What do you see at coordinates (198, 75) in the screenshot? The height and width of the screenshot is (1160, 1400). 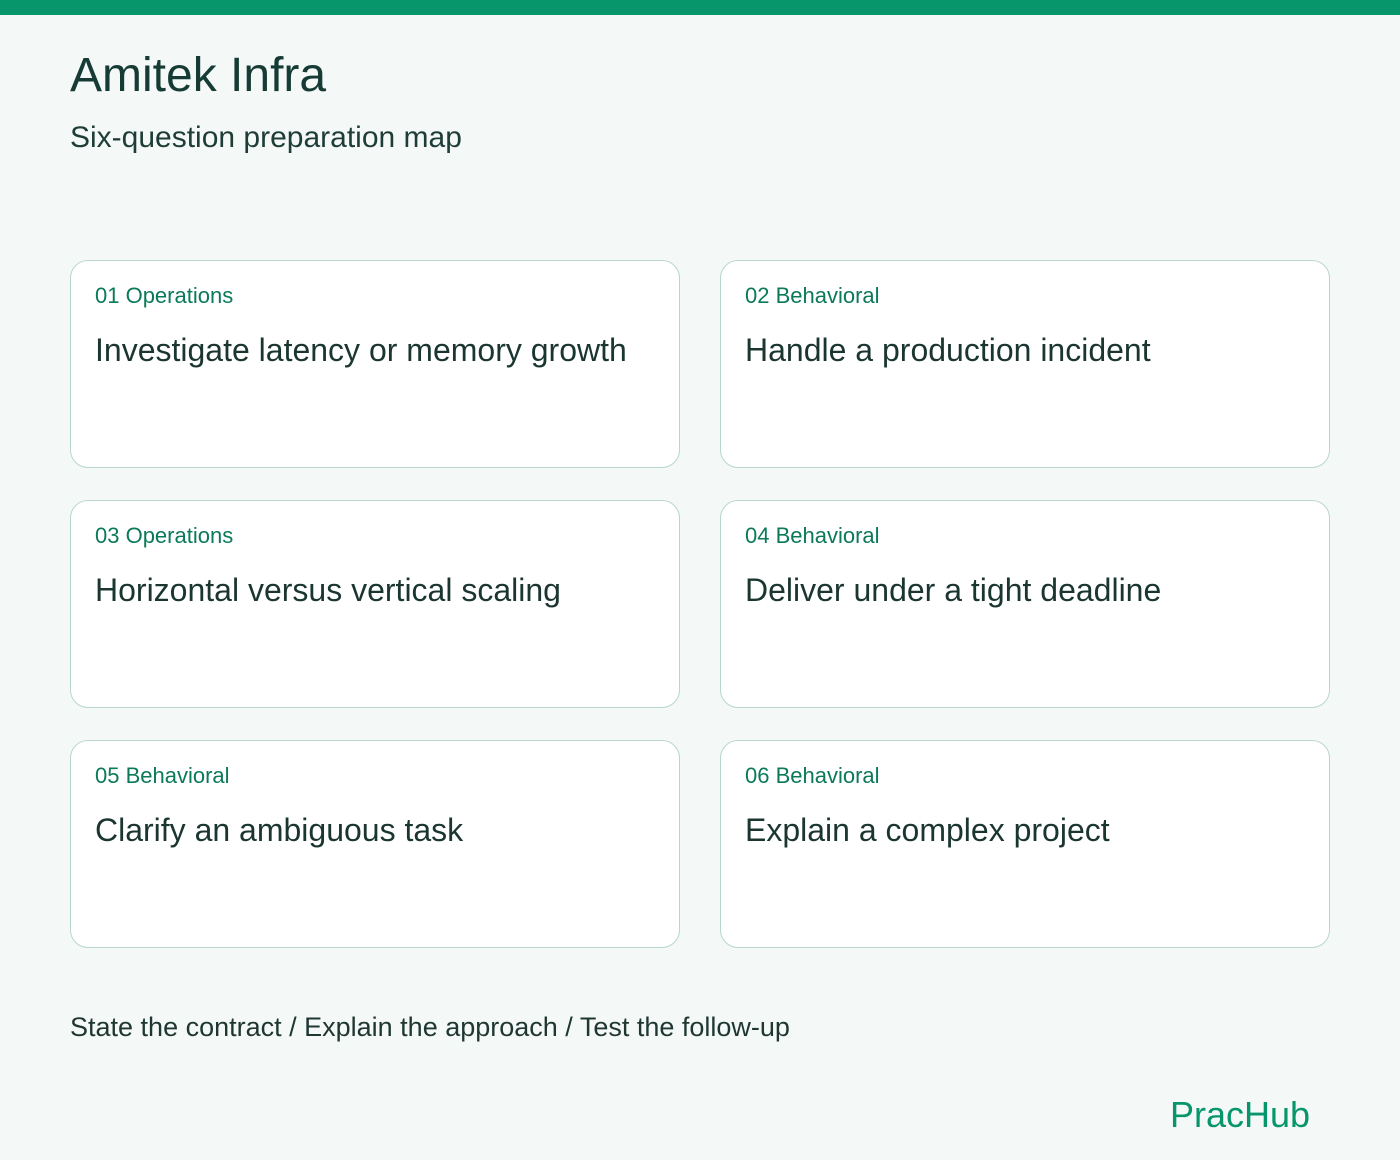 I see `page-title: Amitek Infra` at bounding box center [198, 75].